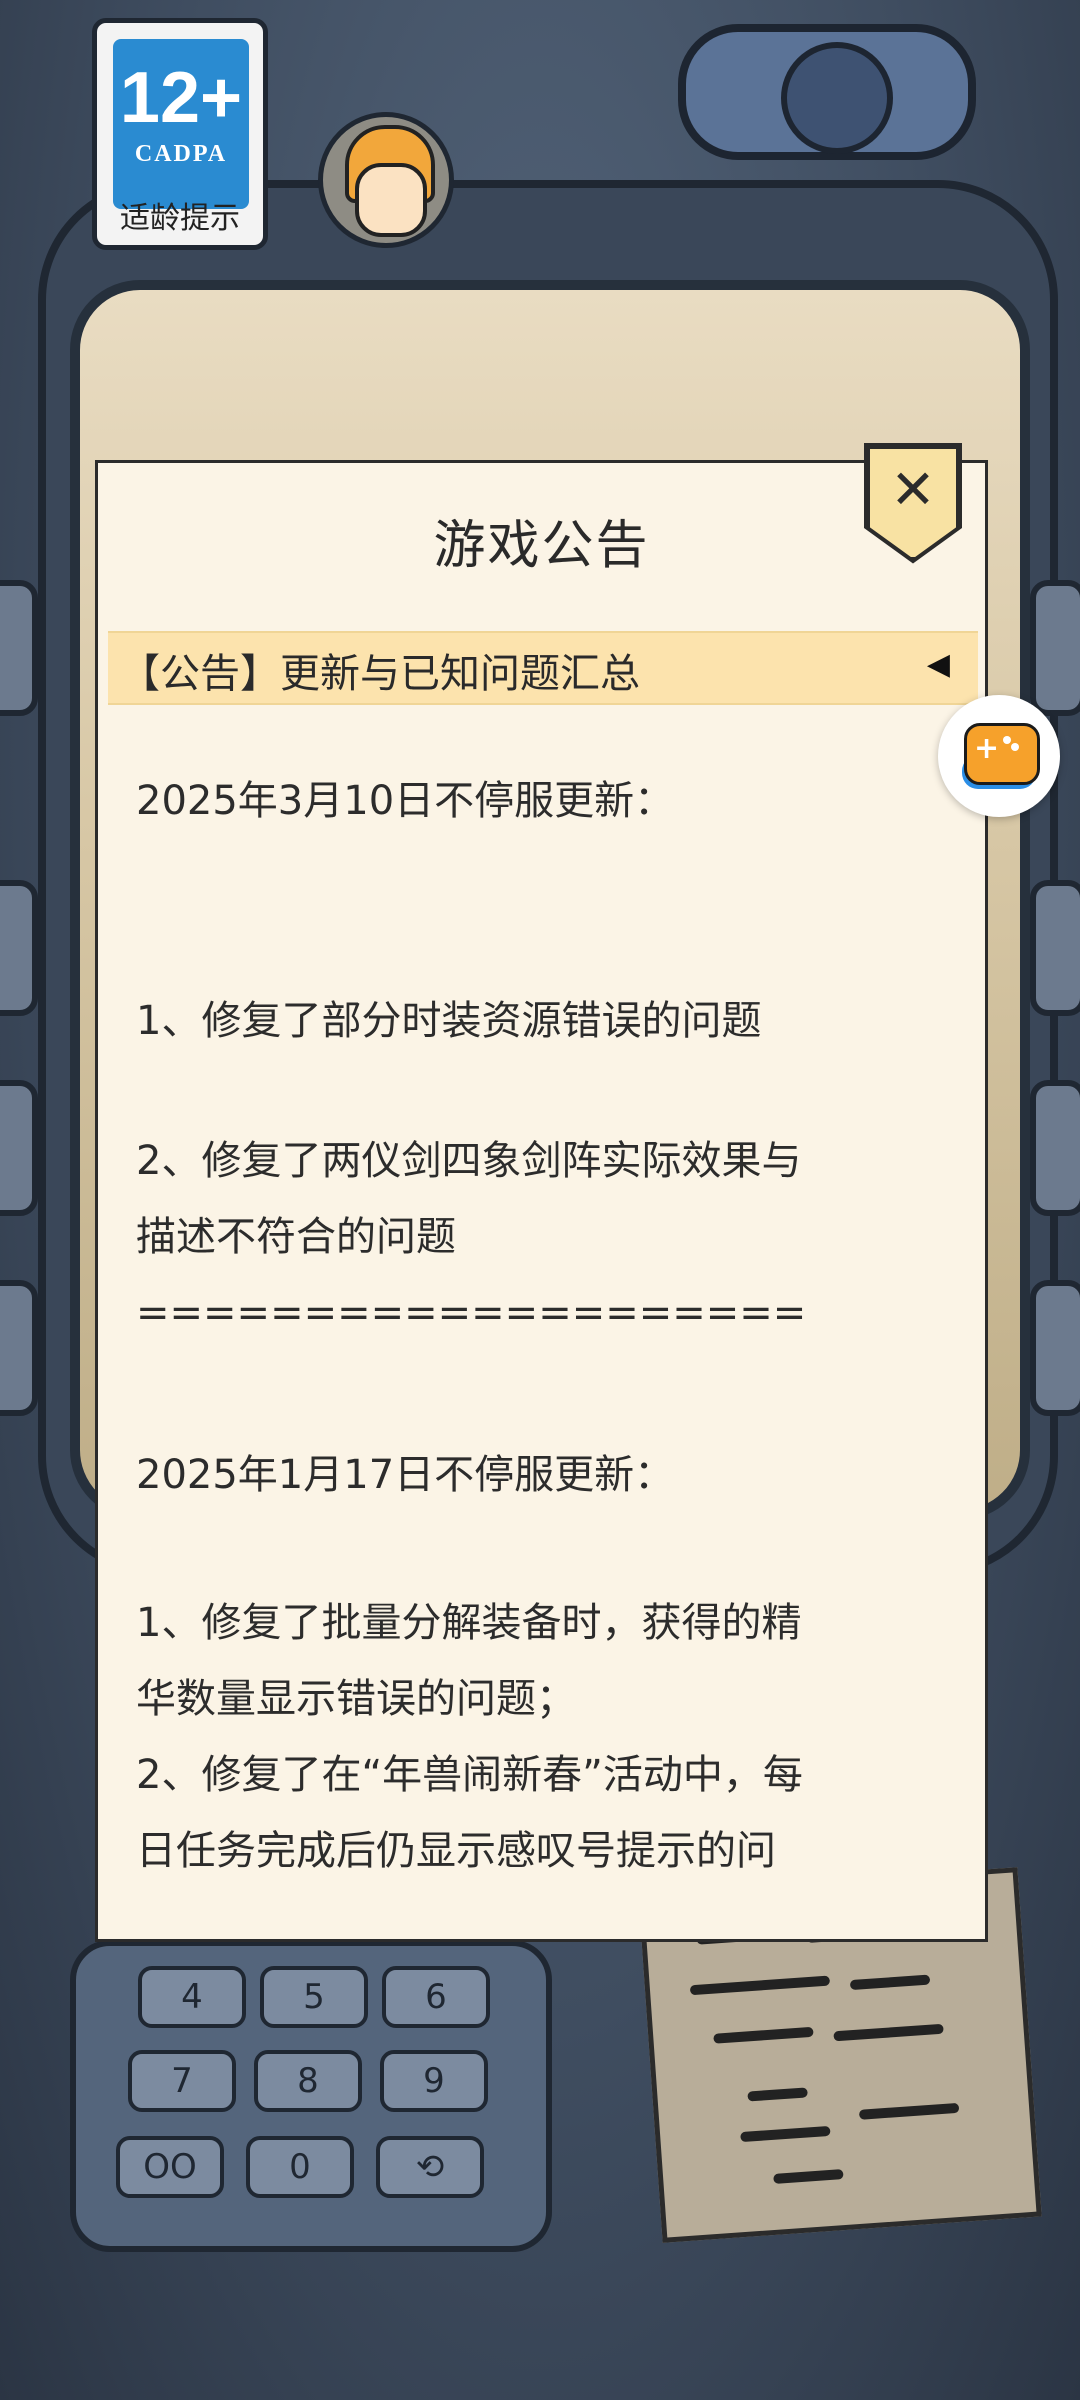 The width and height of the screenshot is (1080, 2400). What do you see at coordinates (541, 546) in the screenshot?
I see `dialog-title: 游戏公告` at bounding box center [541, 546].